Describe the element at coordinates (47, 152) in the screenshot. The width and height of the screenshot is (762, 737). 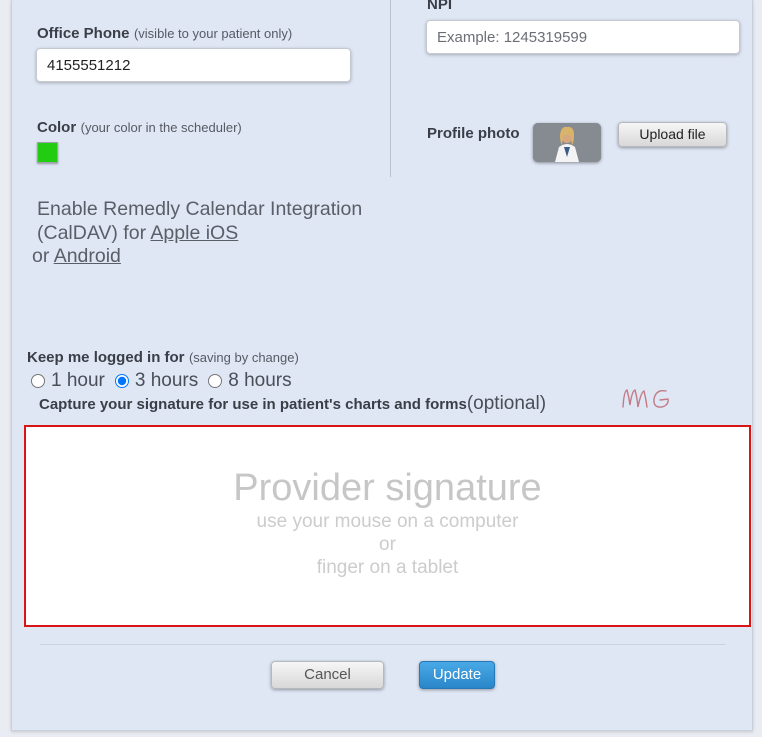
I see `color-swatch` at that location.